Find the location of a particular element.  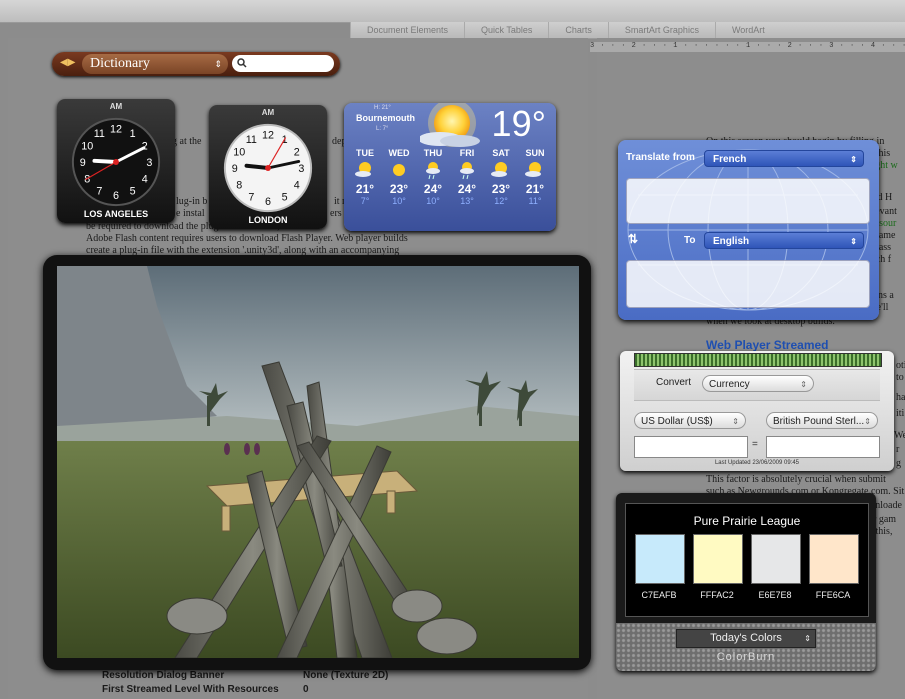

forecast-day-name: SUN is located at coordinates (535, 153).